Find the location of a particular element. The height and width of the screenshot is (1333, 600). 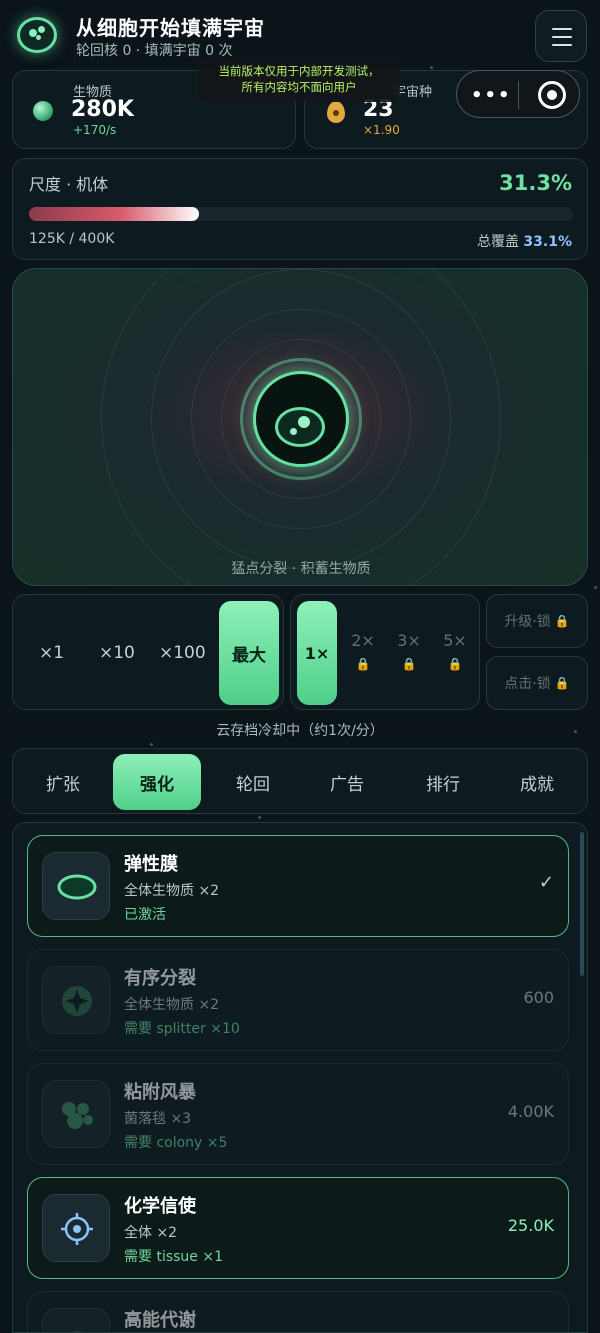

upgrade-name: 有序分裂 is located at coordinates (160, 978).